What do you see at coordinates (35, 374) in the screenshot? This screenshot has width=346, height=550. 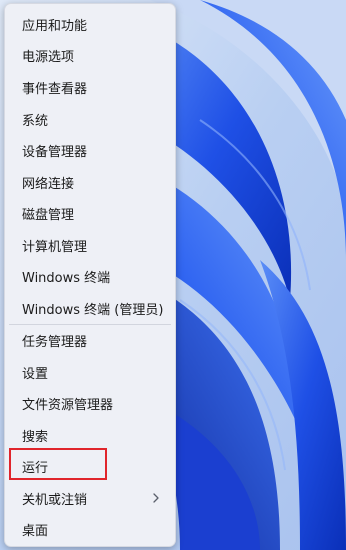 I see `menu-item-label: 设置` at bounding box center [35, 374].